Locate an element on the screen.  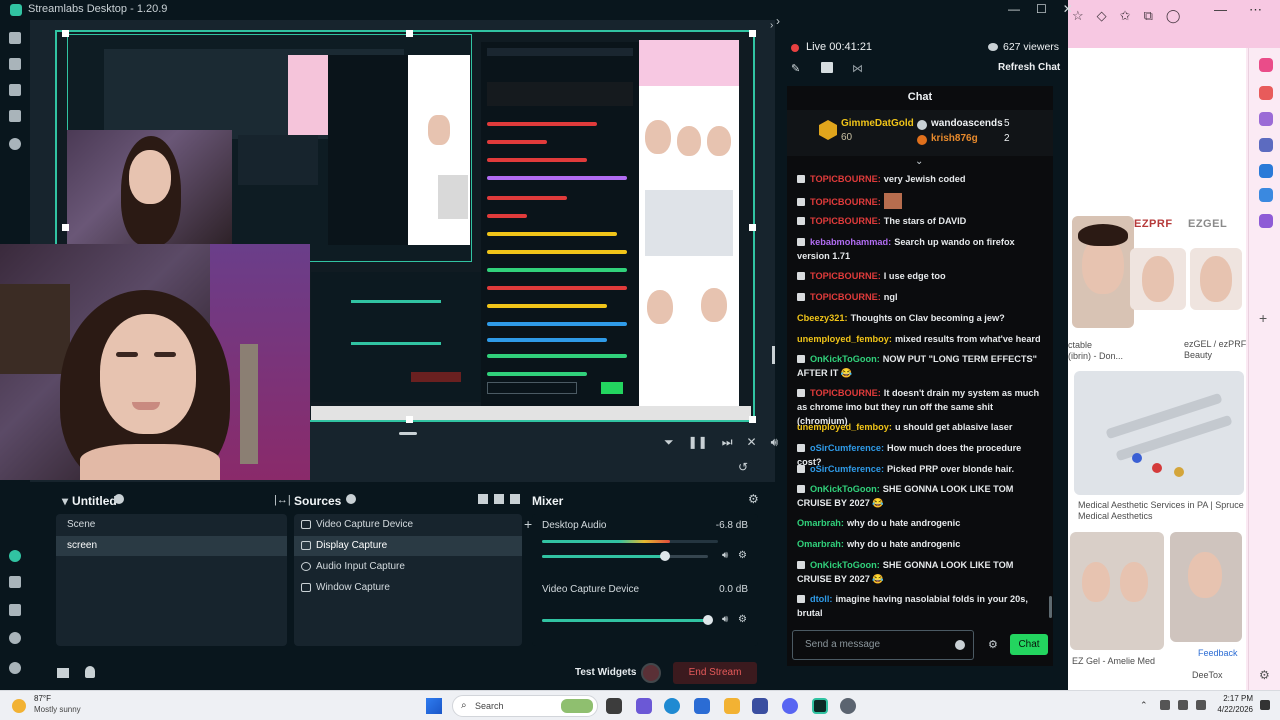
source-item: Audio Input Capture is located at coordinates (408, 567).